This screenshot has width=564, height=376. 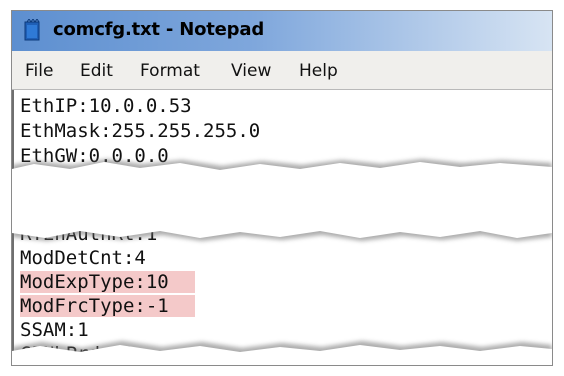 I want to click on menu-edit: Edit, so click(x=96, y=71).